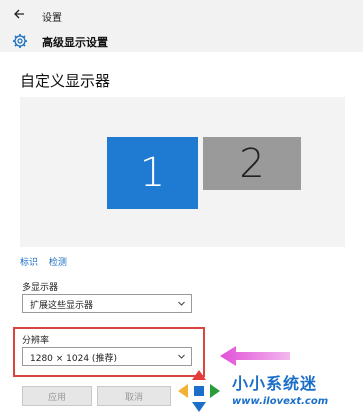  What do you see at coordinates (65, 81) in the screenshot?
I see `section-title: 自定义显示器` at bounding box center [65, 81].